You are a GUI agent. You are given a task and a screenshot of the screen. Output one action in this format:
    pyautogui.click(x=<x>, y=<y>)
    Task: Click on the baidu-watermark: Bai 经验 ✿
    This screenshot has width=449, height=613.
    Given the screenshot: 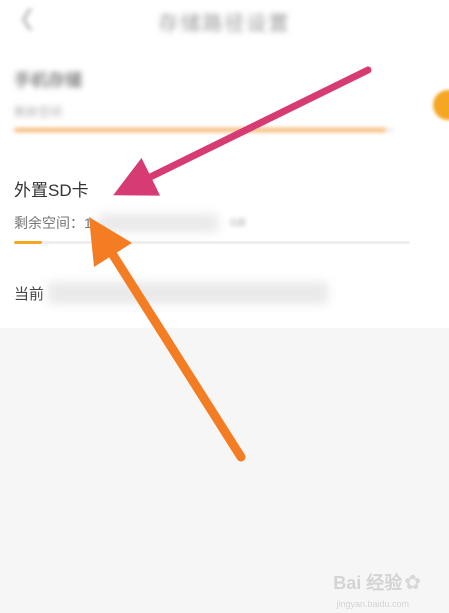 What is the action you would take?
    pyautogui.click(x=377, y=582)
    